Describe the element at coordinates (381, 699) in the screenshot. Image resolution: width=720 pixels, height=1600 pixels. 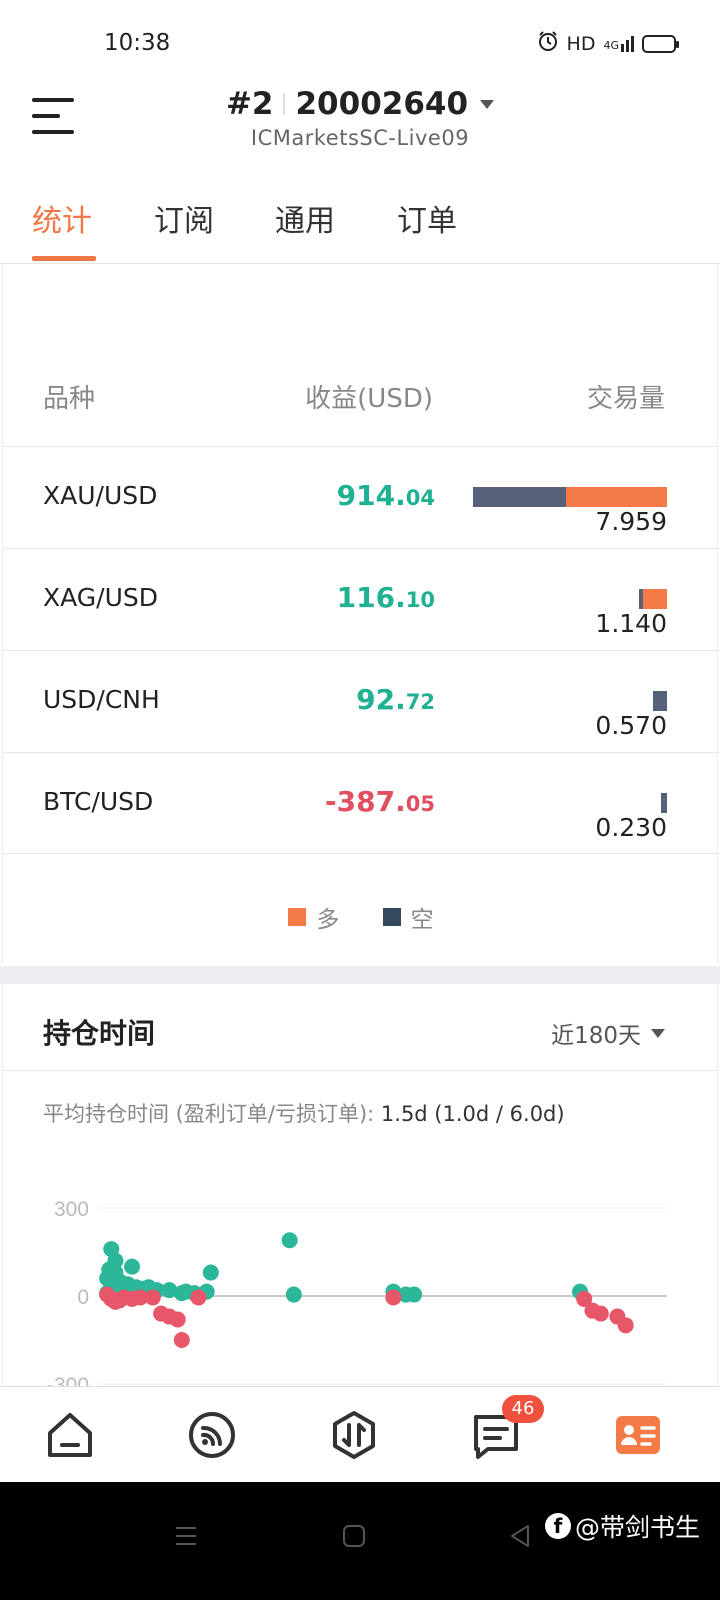
I see `profit-integer: 92.` at that location.